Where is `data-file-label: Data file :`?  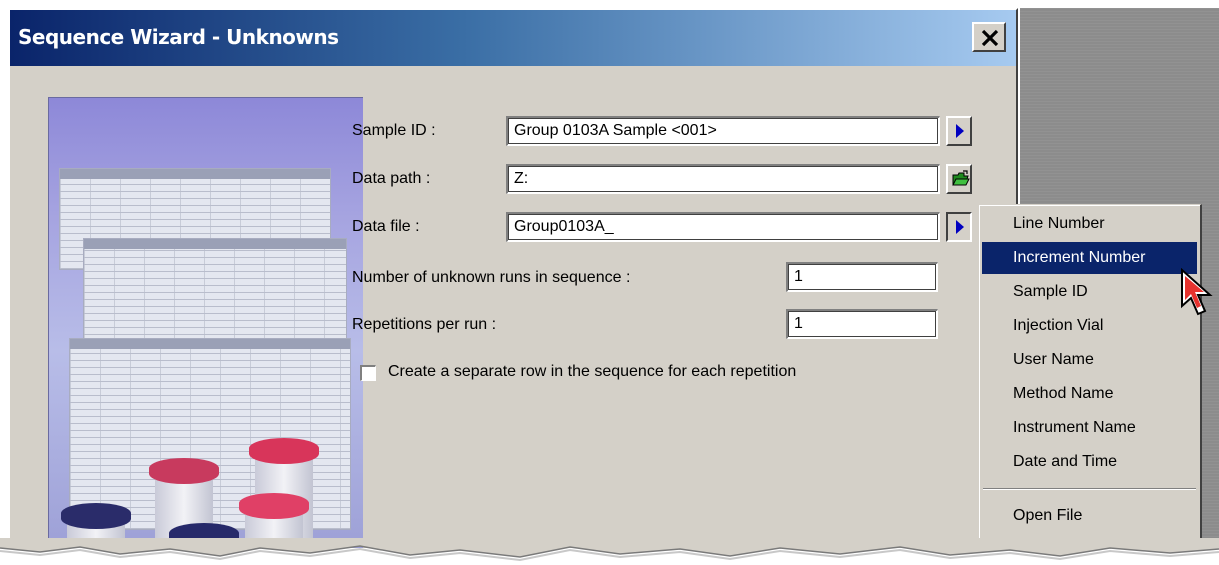 data-file-label: Data file : is located at coordinates (386, 226).